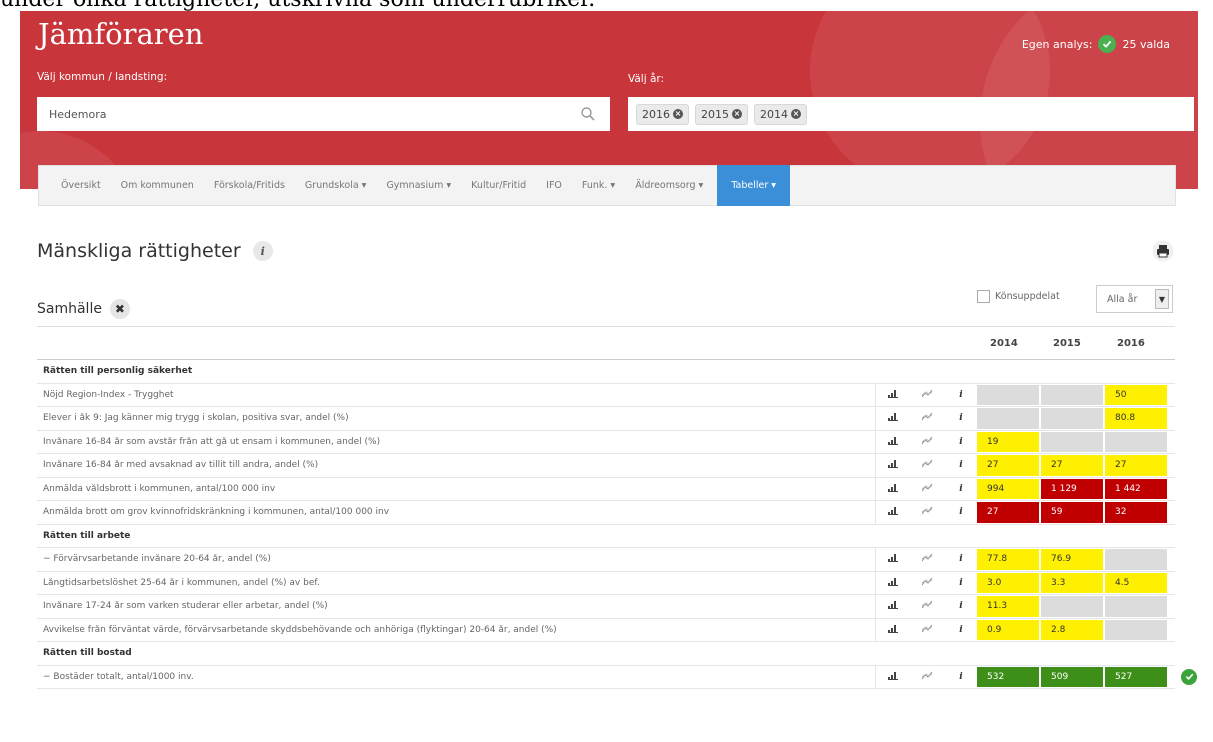  I want to click on subsection-header: Samhälle ✖, so click(83, 309).